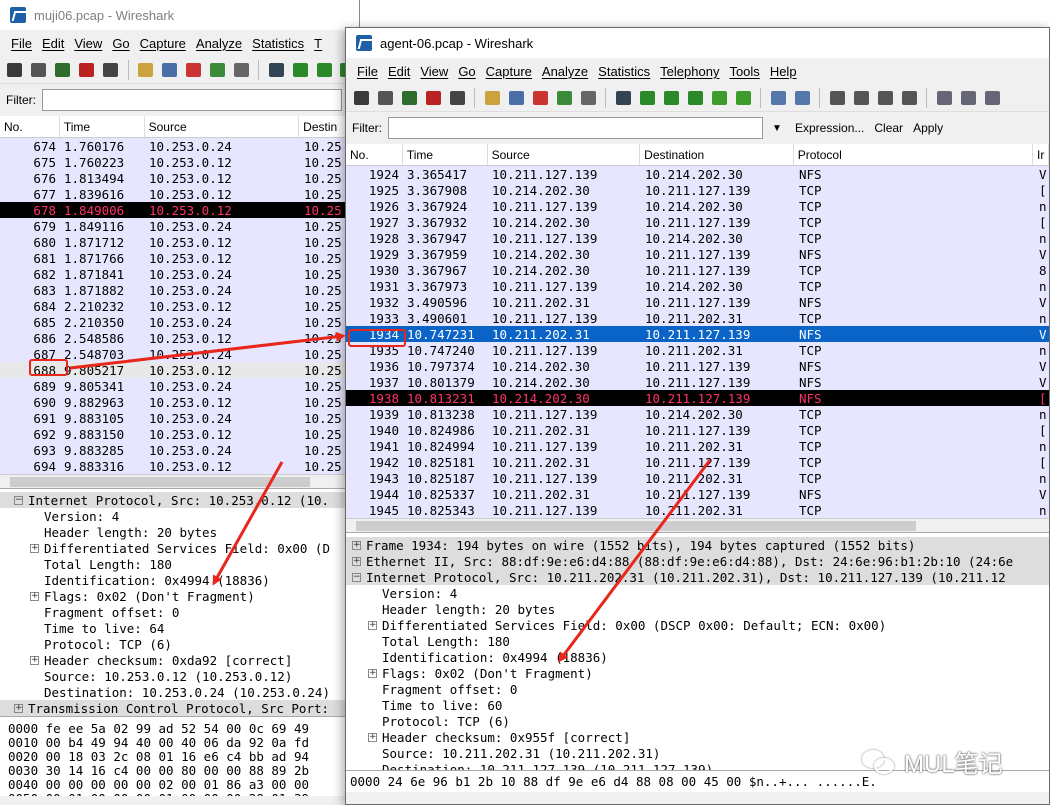  Describe the element at coordinates (179, 628) in the screenshot. I see `detail-line: Time to live: 64` at that location.